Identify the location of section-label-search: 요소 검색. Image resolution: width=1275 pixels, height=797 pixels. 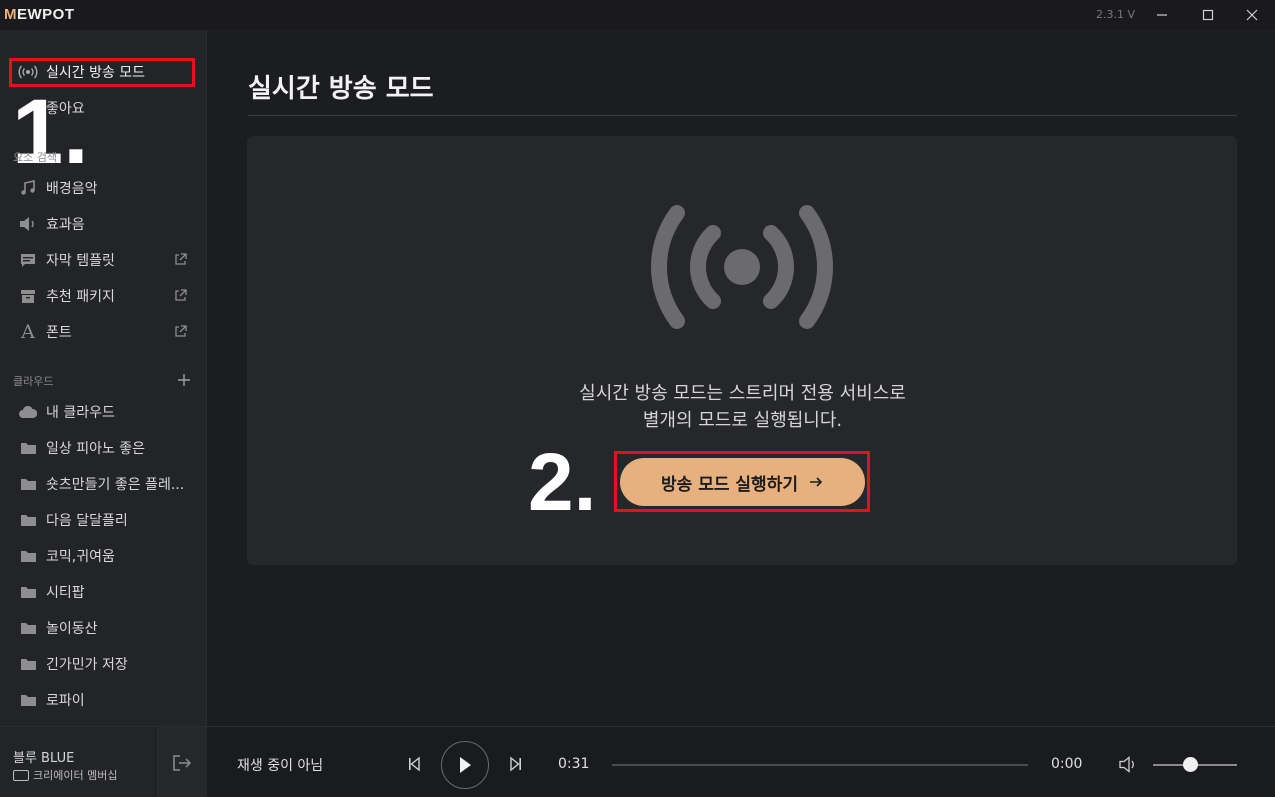
(35, 157).